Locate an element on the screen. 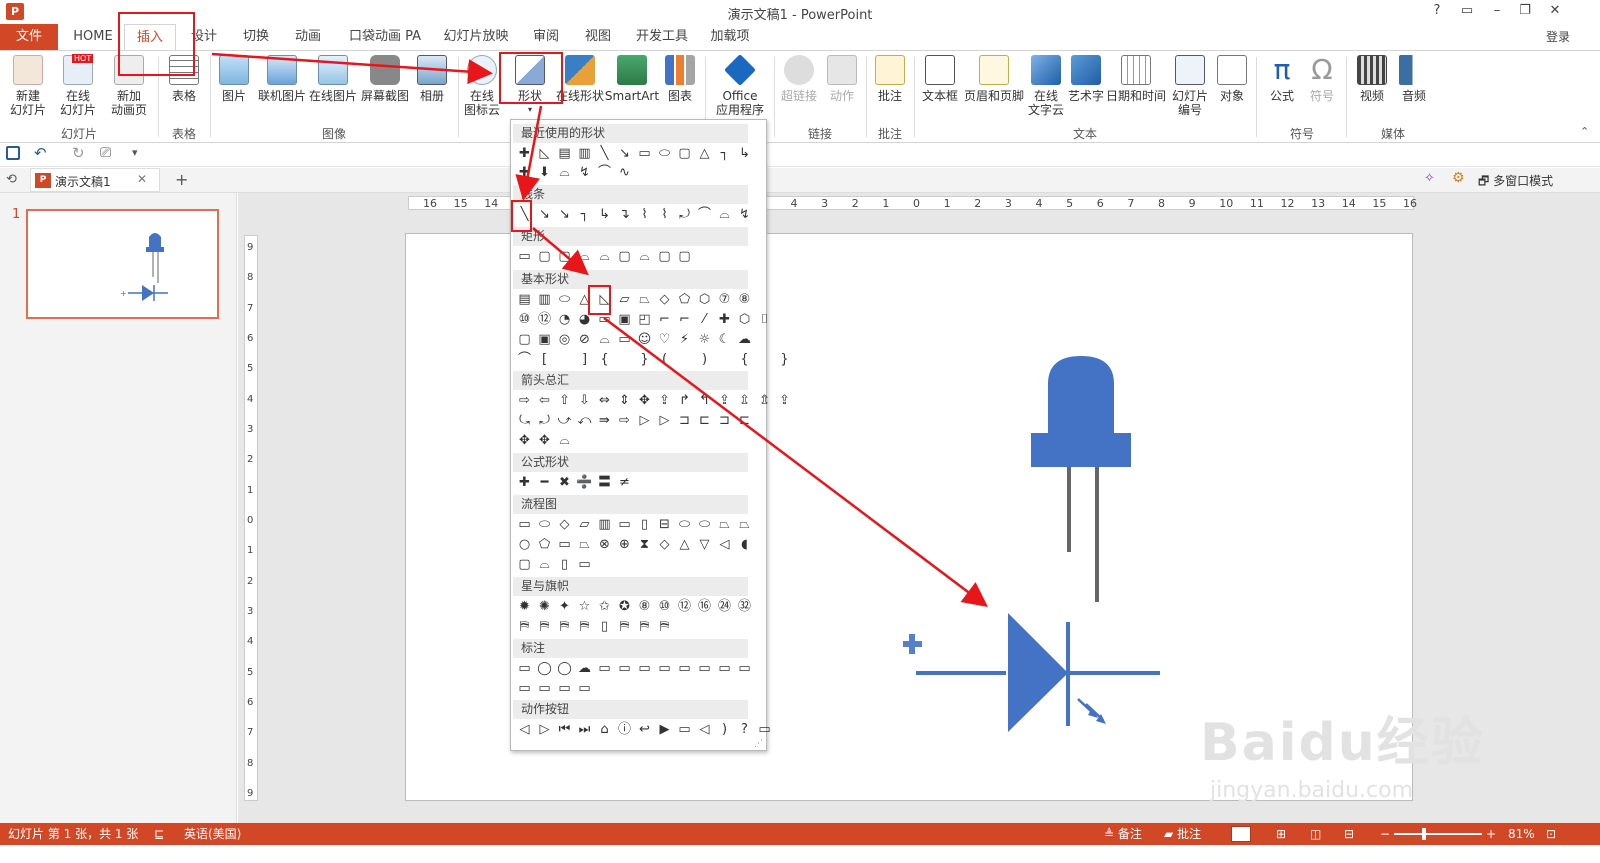 The image size is (1600, 863). bottom-strip is located at coordinates (800, 854).